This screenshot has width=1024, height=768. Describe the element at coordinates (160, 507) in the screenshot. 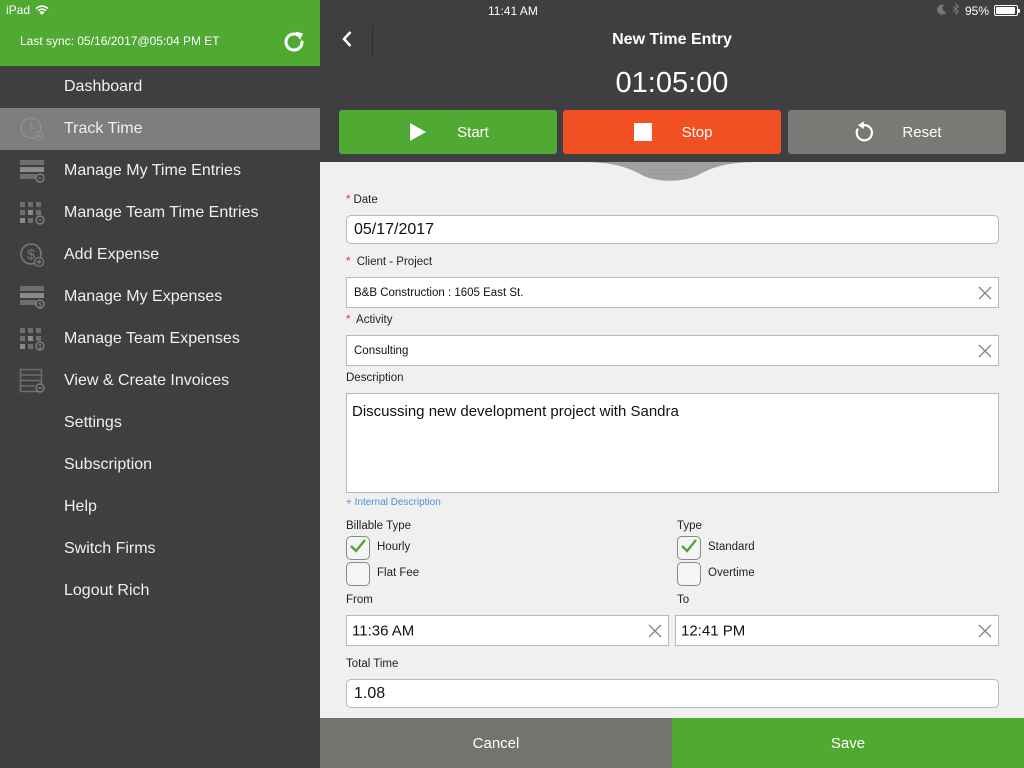

I see `sidebar-item-help: Help` at that location.